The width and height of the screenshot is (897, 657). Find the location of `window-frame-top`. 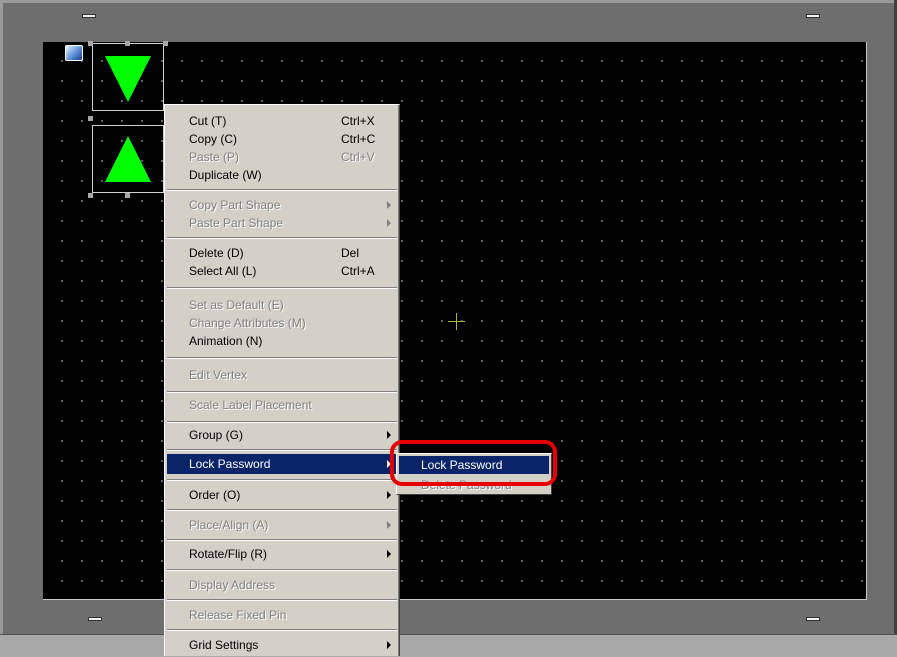

window-frame-top is located at coordinates (448, 1).